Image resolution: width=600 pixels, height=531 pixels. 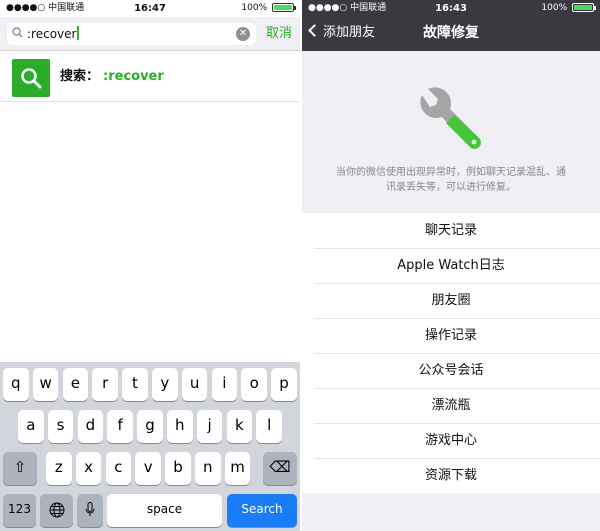 I want to click on search-result-label: 搜索：:recover, so click(x=112, y=77).